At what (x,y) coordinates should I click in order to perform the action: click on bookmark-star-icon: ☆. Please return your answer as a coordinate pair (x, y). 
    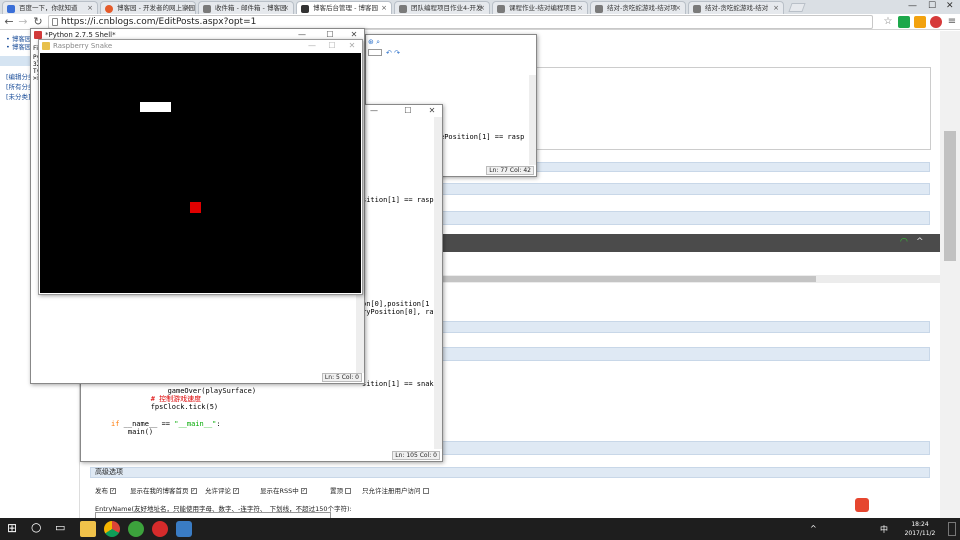
    Looking at the image, I should click on (888, 22).